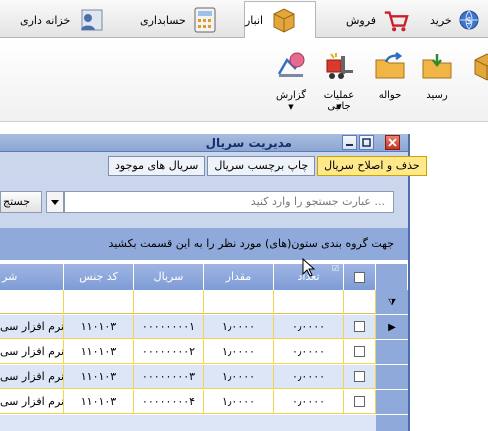  What do you see at coordinates (21, 202) in the screenshot?
I see `search-button: جستج` at bounding box center [21, 202].